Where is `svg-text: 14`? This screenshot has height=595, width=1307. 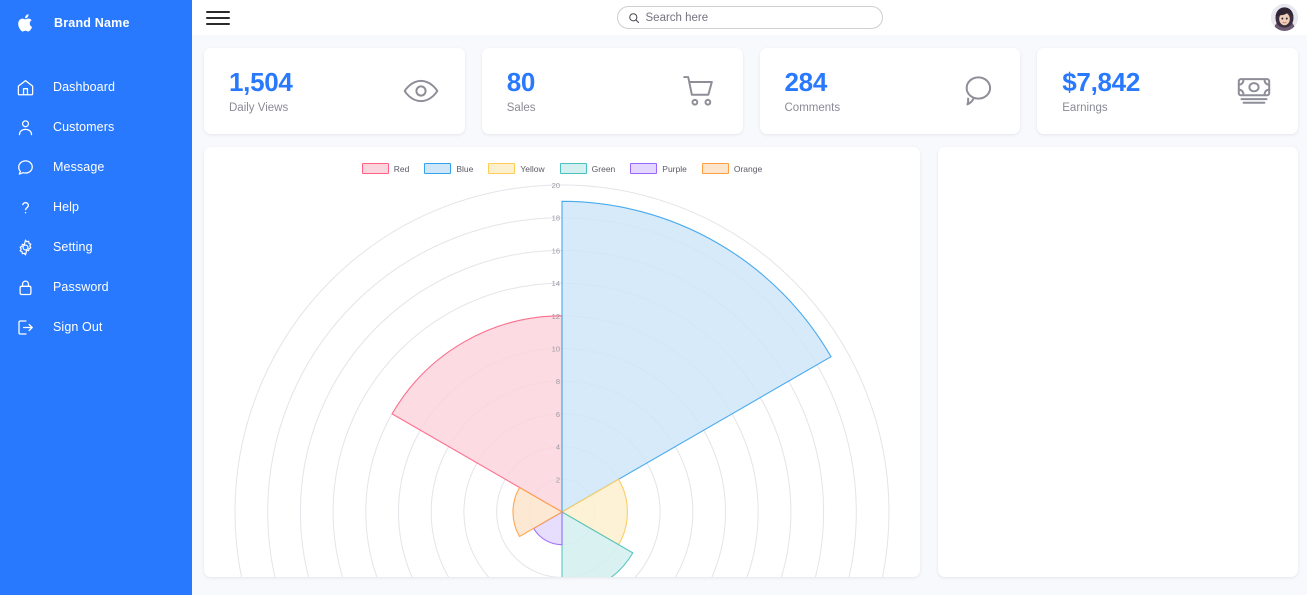
svg-text: 14 is located at coordinates (556, 283).